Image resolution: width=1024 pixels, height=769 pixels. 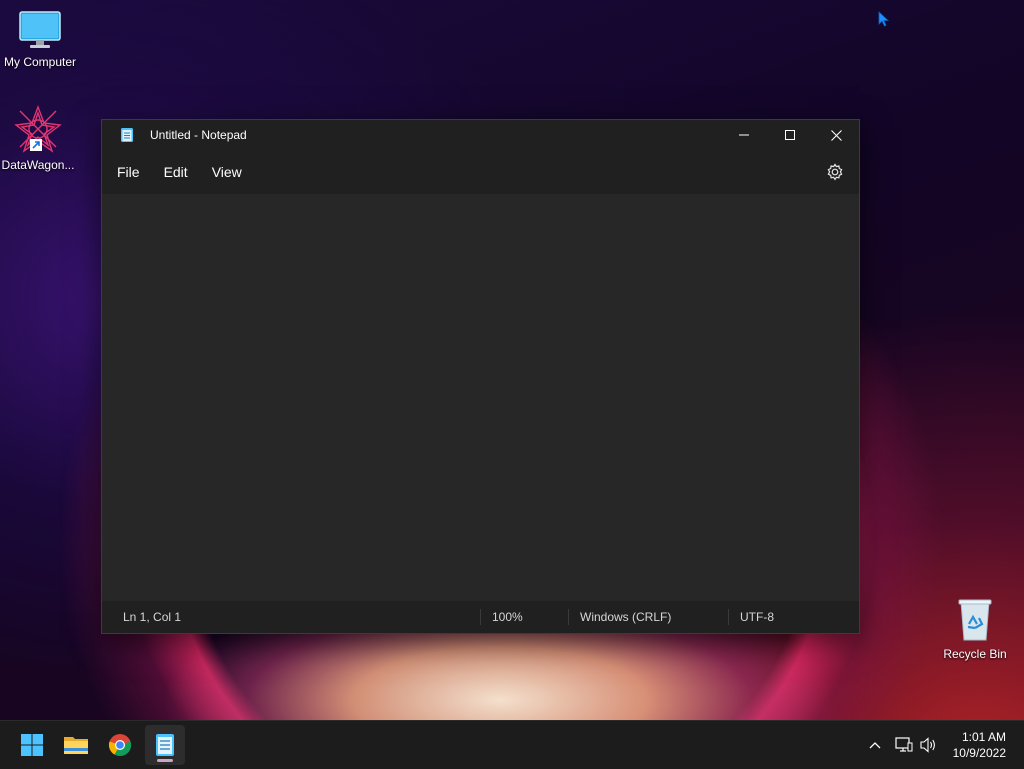 I want to click on running-indicator, so click(x=165, y=760).